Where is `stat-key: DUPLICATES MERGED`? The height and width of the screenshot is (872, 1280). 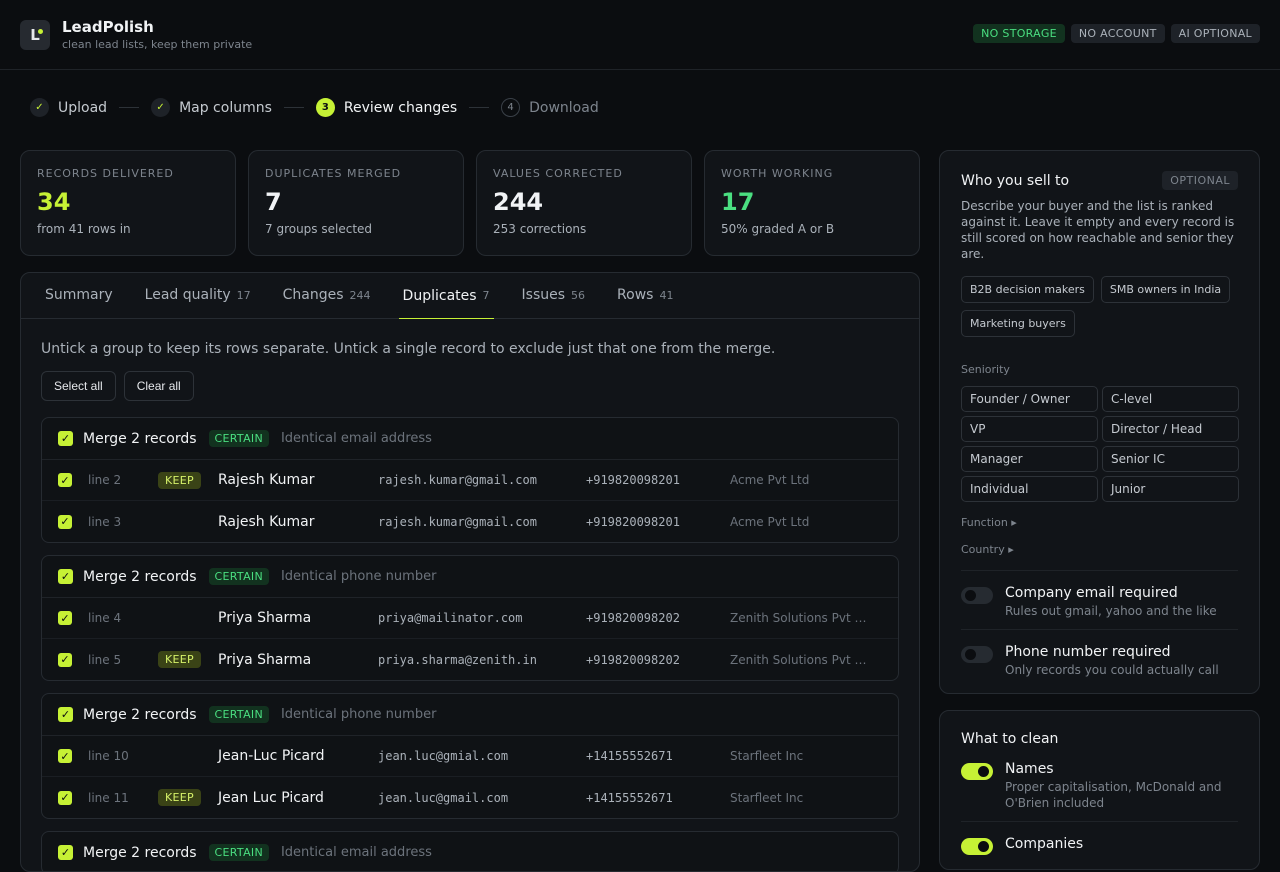 stat-key: DUPLICATES MERGED is located at coordinates (333, 173).